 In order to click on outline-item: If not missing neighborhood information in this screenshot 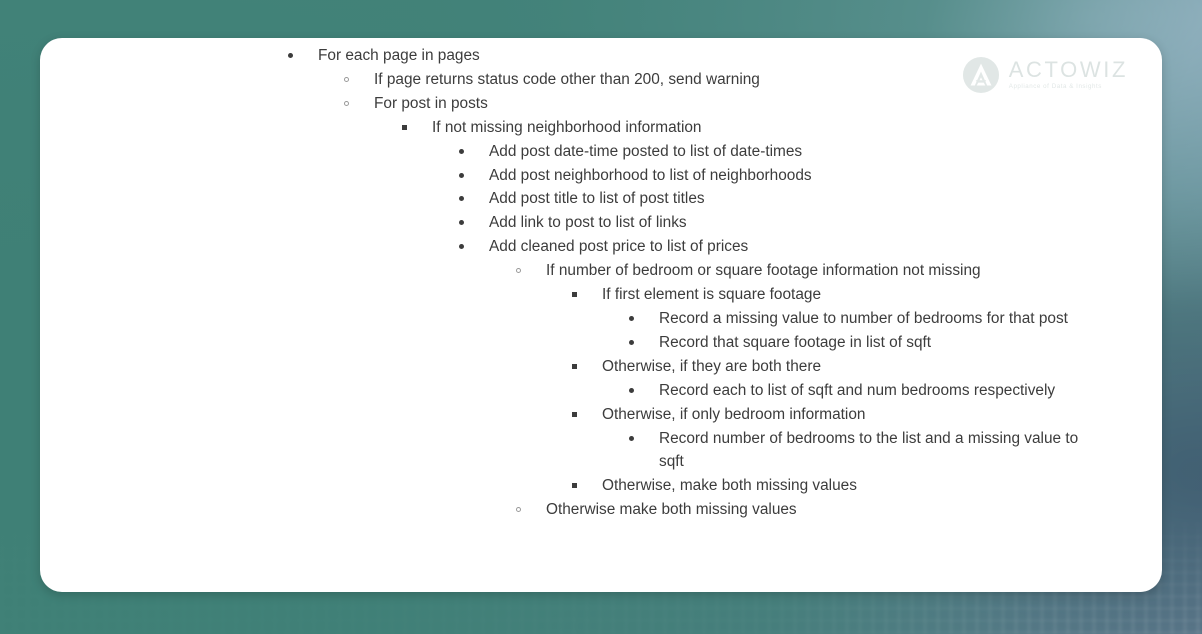, I will do `click(601, 128)`.